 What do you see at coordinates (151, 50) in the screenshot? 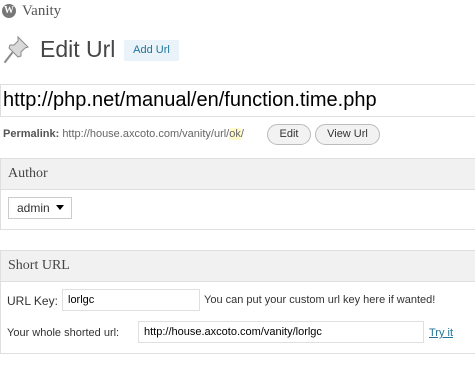
I see `add-url-button: Add Url` at bounding box center [151, 50].